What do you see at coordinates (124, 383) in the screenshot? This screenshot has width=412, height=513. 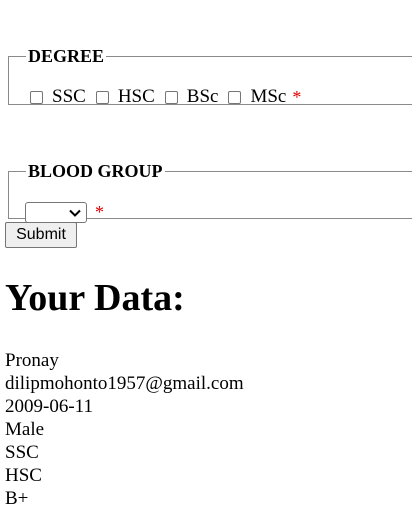 I see `result-email: dilipmohonto1957@gmail.com` at bounding box center [124, 383].